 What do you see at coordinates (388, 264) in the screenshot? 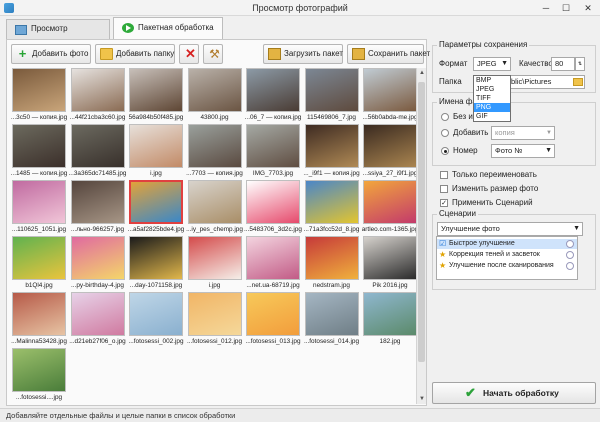
I see `photo-thumbnail: Pik 2016.jpg` at bounding box center [388, 264].